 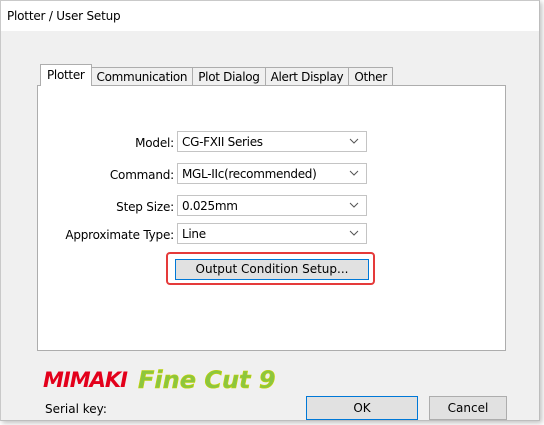 What do you see at coordinates (210, 206) in the screenshot?
I see `step-size-value: 0.025mm` at bounding box center [210, 206].